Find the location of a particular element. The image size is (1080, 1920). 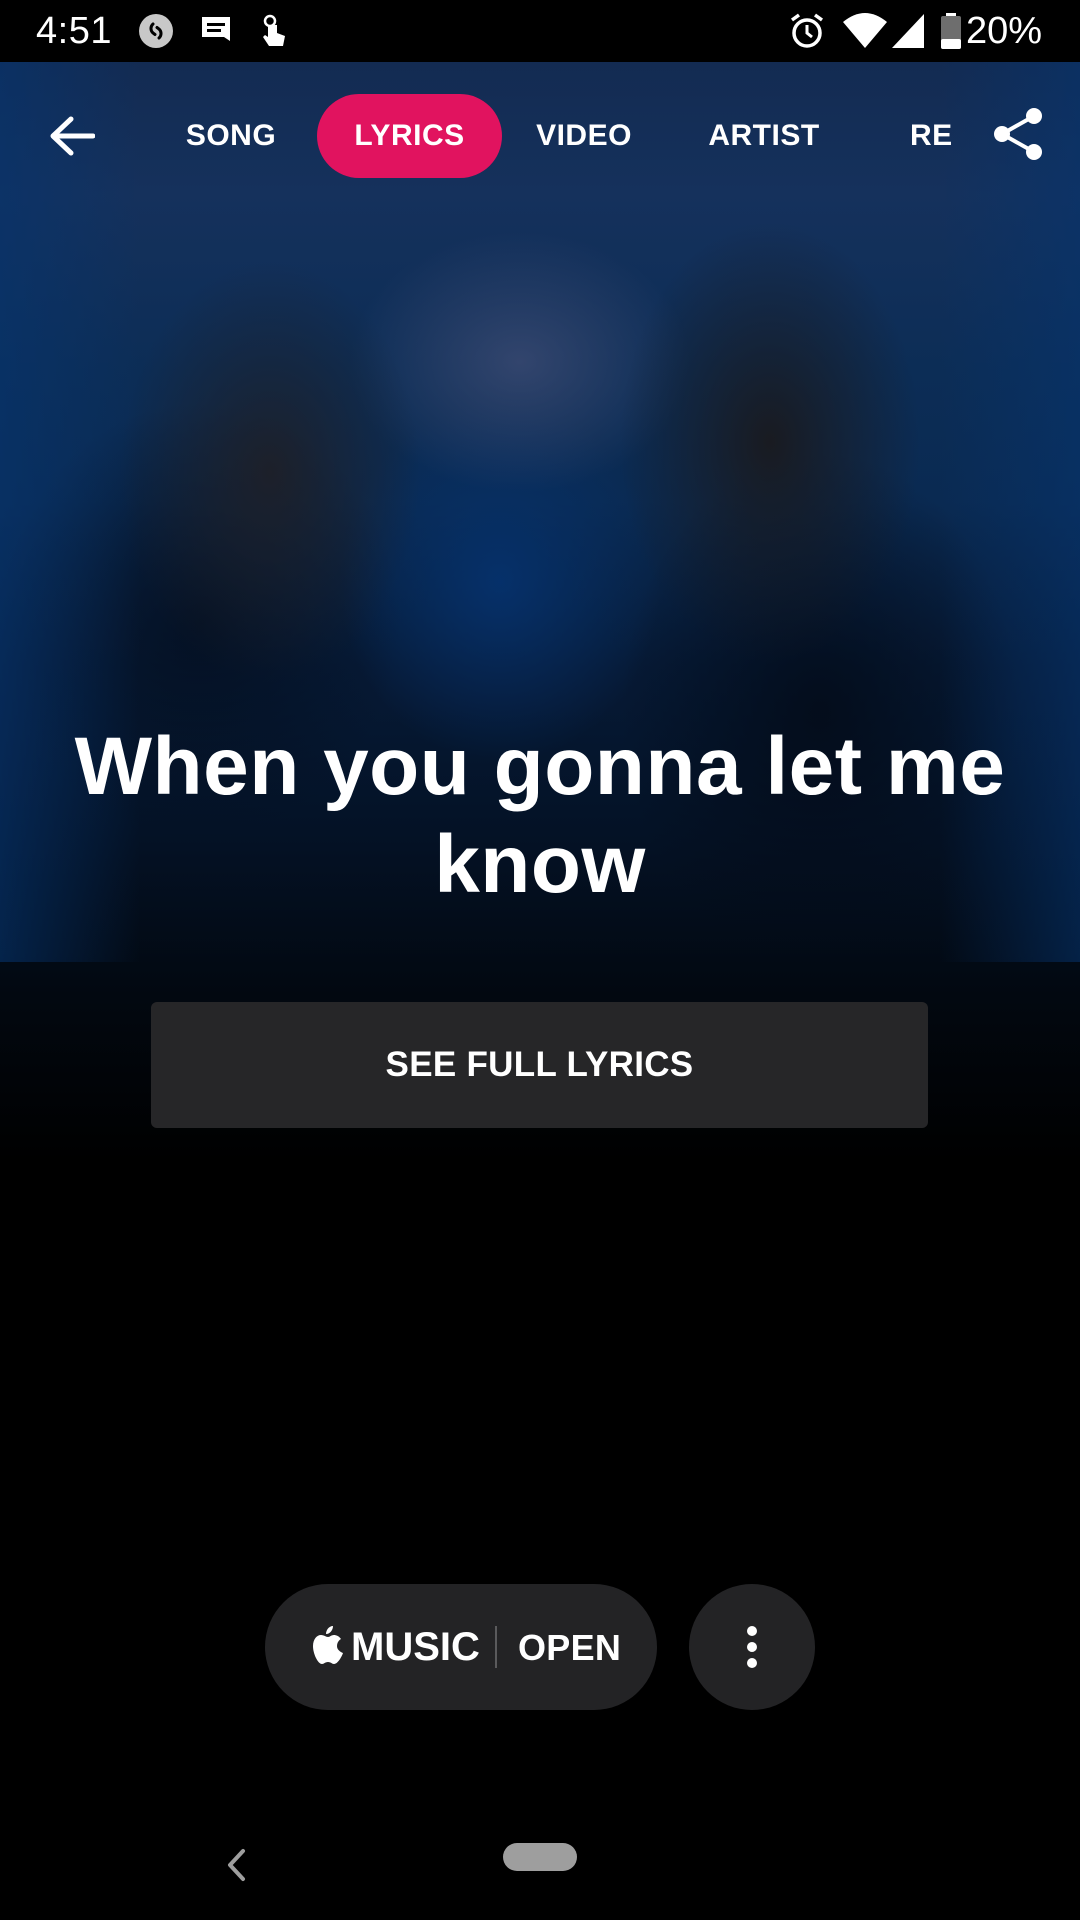

more-vertical-icon is located at coordinates (752, 1647).